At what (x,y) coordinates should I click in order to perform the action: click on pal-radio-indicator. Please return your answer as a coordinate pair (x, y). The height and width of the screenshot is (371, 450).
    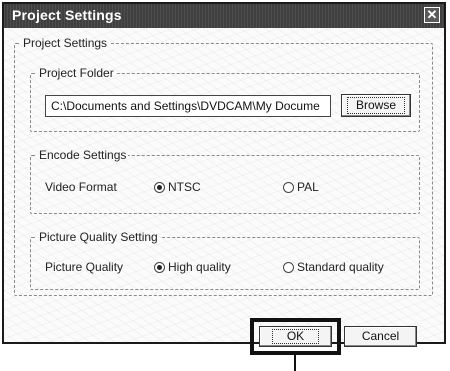
    Looking at the image, I should click on (288, 187).